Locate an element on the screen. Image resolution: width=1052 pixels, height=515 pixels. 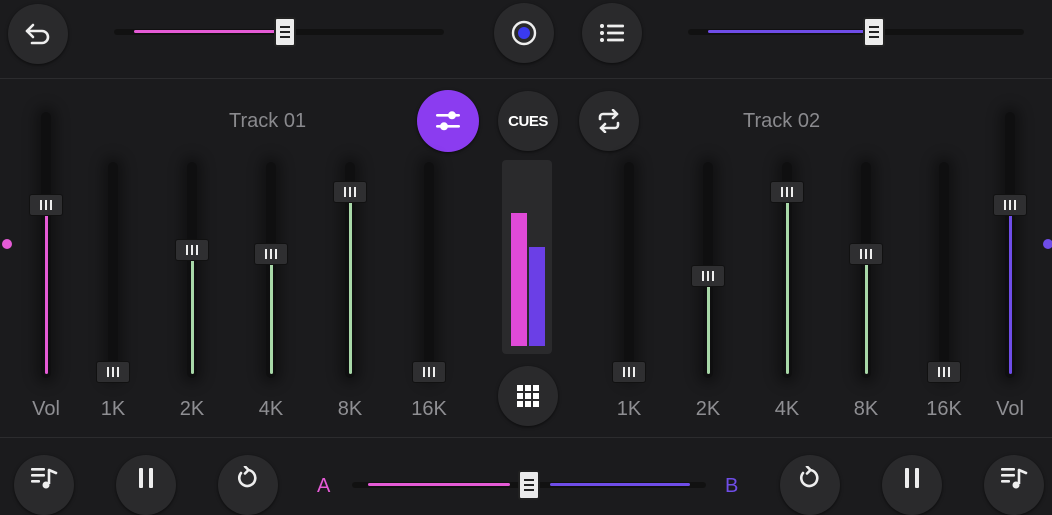
deck1-eq-2k-fader-thumb is located at coordinates (192, 249).